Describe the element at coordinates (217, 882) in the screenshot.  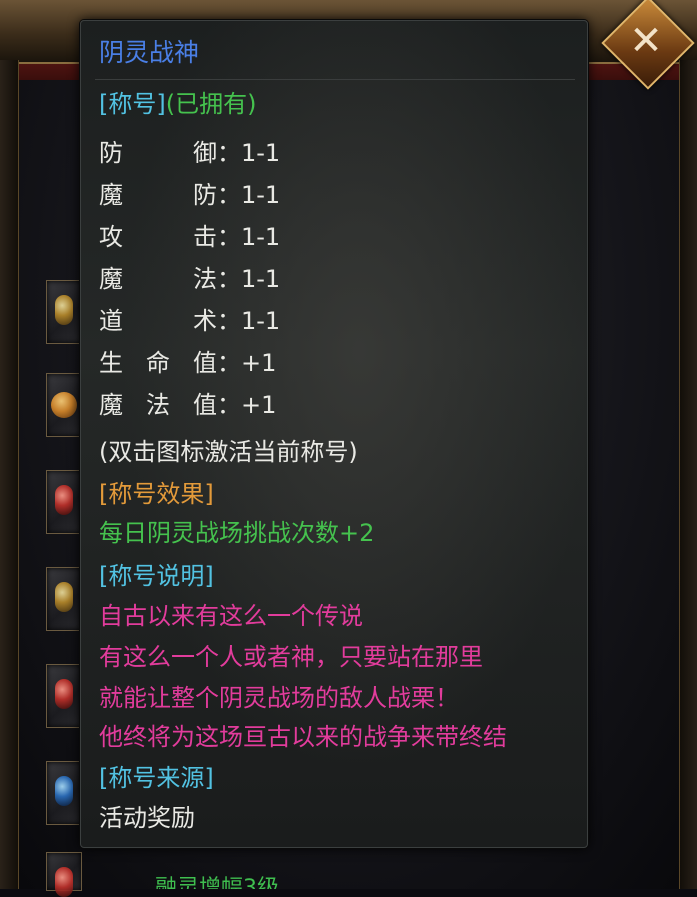
I see `background-item-label: 融灵增幅3级` at that location.